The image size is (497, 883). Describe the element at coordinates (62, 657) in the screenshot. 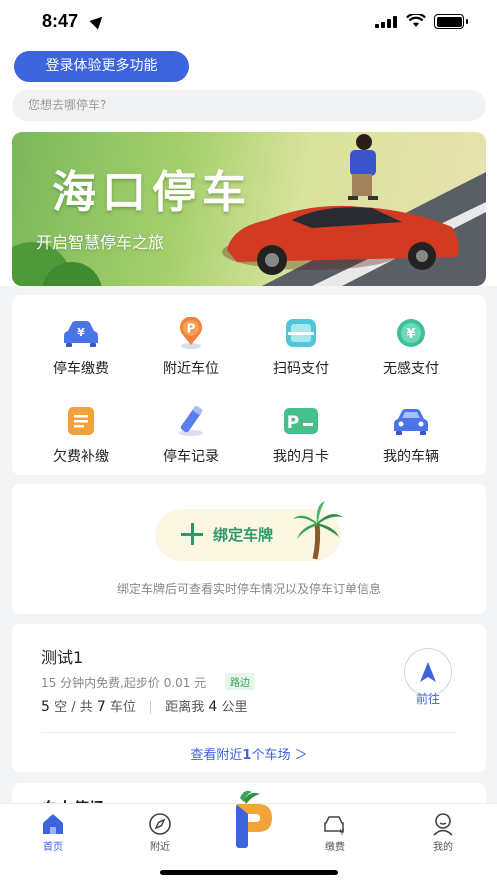

I see `lot-name: 测试1` at that location.